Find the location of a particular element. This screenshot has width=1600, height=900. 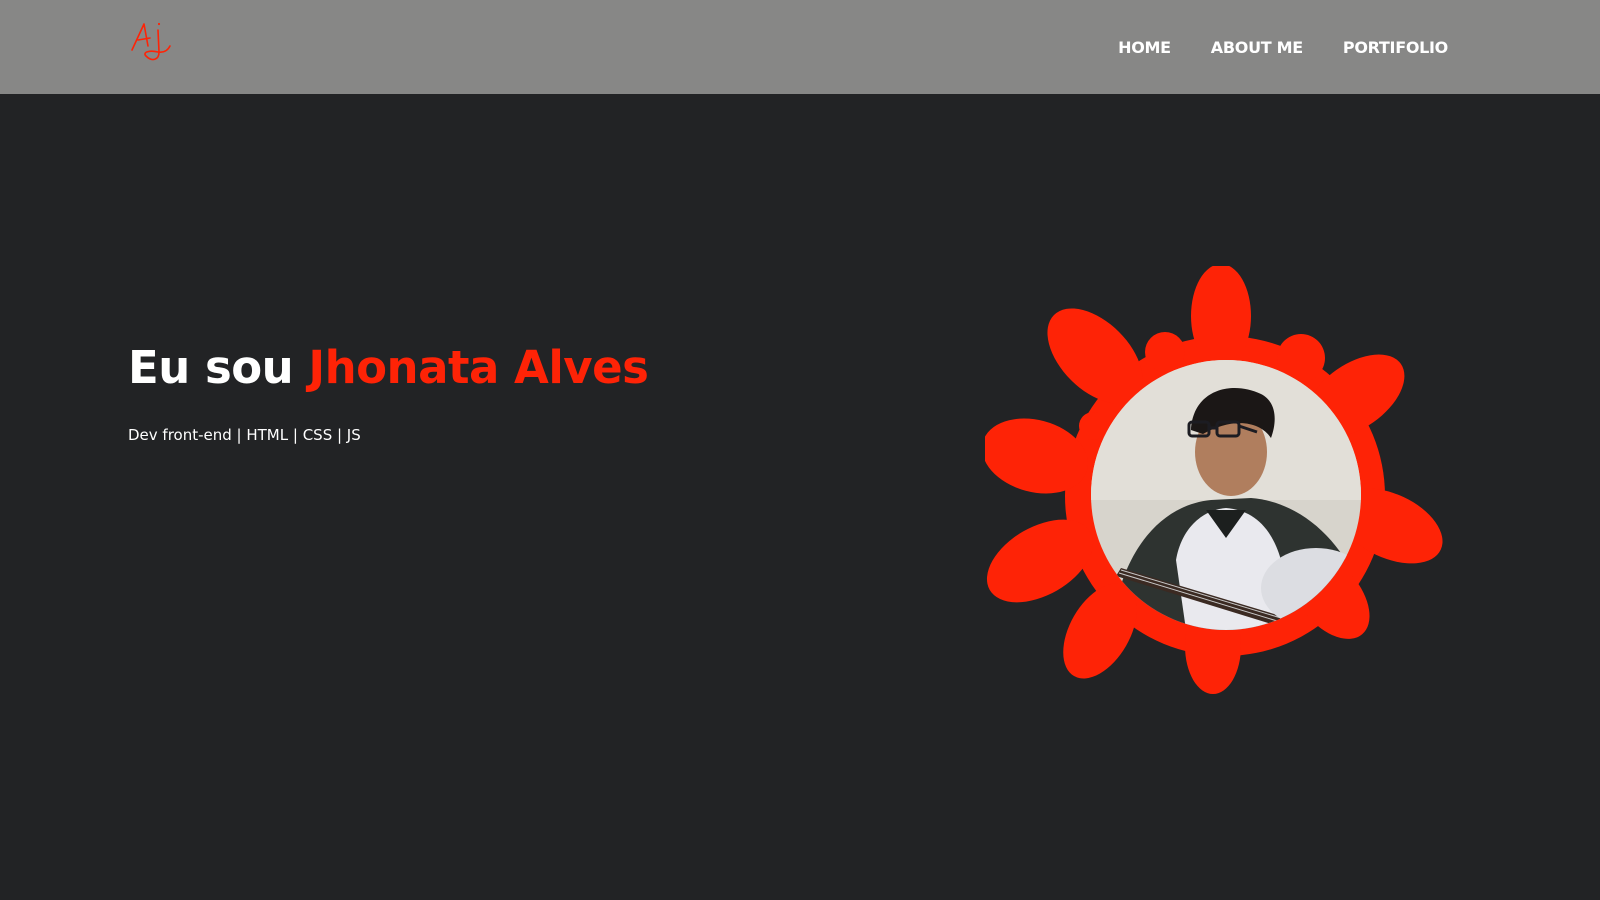

hero-title: Eu sou Jhonata Alves is located at coordinates (388, 368).